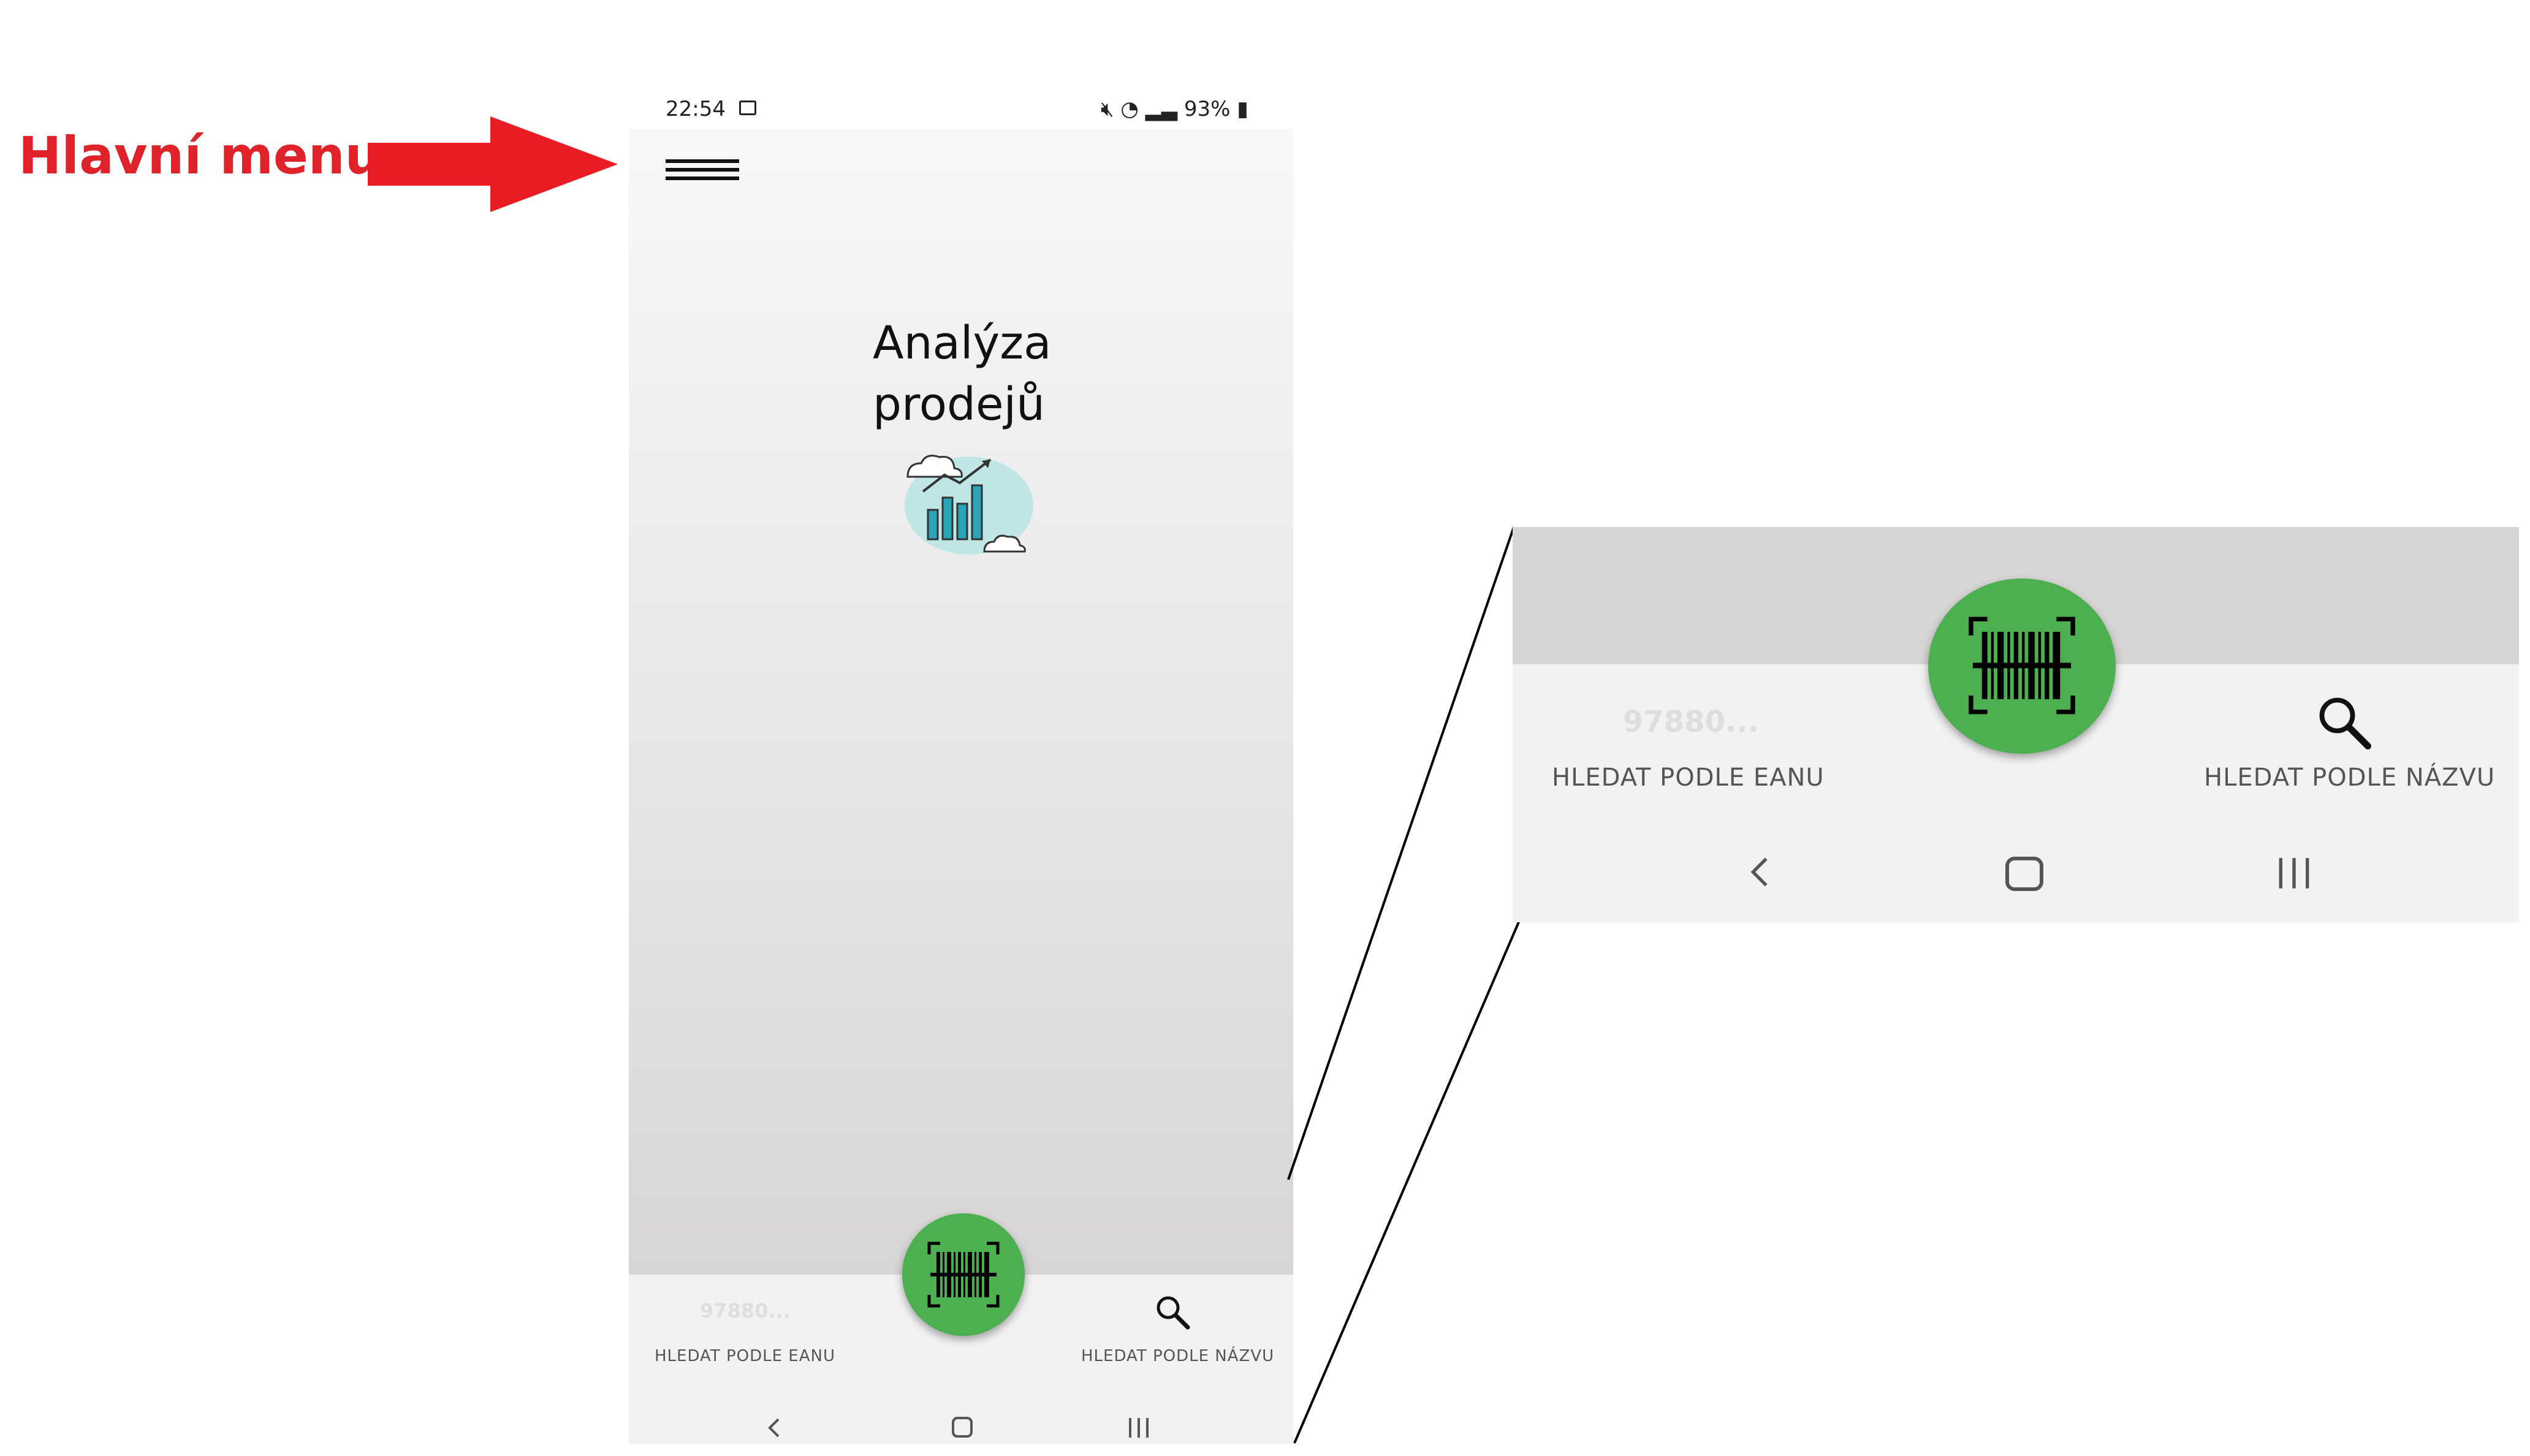 Image resolution: width=2530 pixels, height=1456 pixels. Describe the element at coordinates (200, 156) in the screenshot. I see `annotation-label: Hlavní menu` at that location.